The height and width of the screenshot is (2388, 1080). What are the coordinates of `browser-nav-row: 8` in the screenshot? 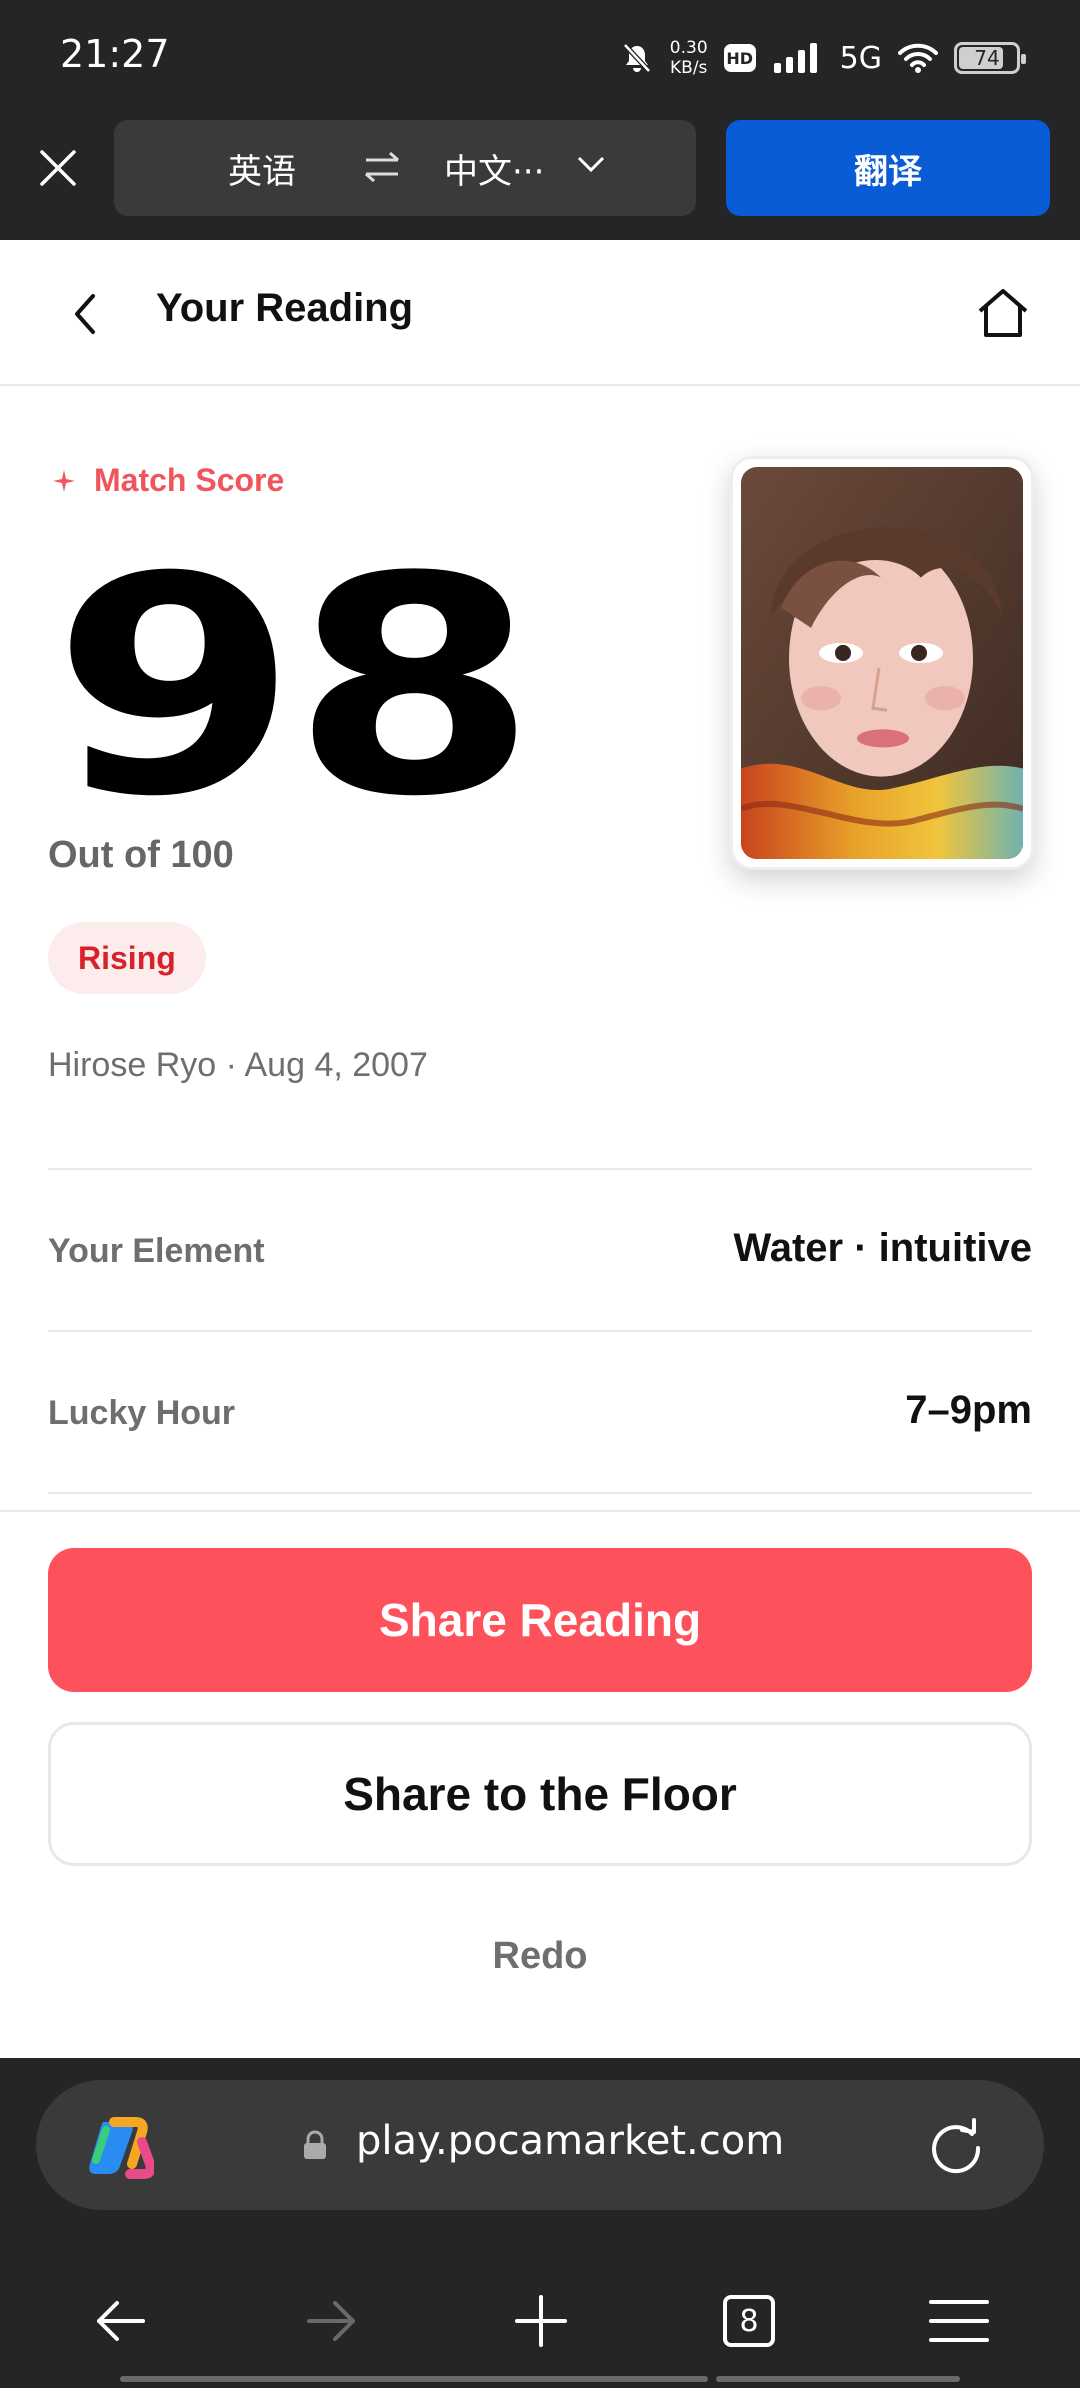 It's located at (540, 2321).